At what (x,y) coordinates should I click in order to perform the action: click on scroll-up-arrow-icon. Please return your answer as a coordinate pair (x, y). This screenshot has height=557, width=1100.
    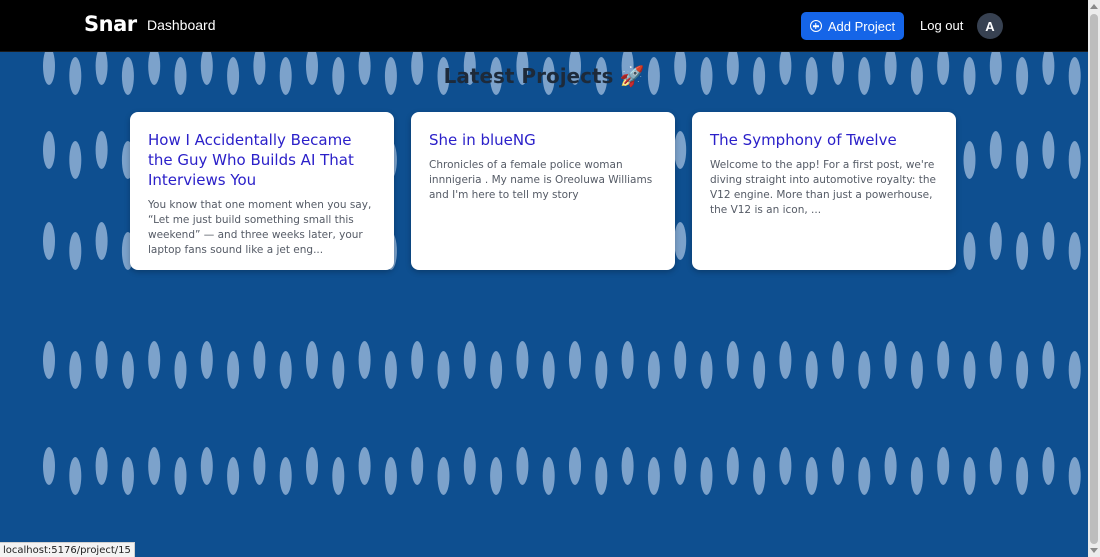
    Looking at the image, I should click on (1094, 6).